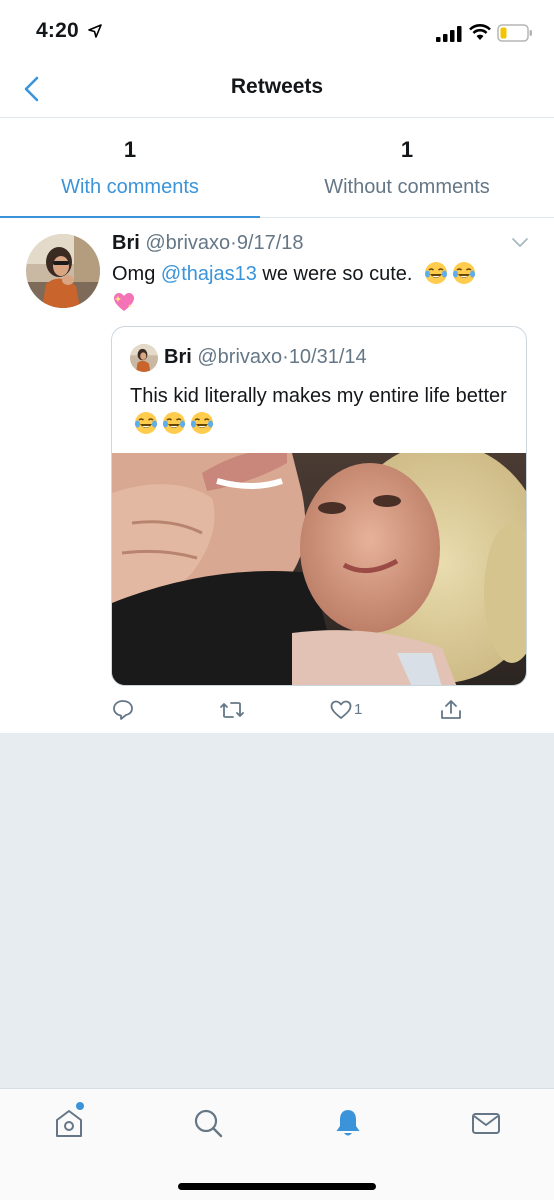  Describe the element at coordinates (80, 1106) in the screenshot. I see `notification-dot` at that location.